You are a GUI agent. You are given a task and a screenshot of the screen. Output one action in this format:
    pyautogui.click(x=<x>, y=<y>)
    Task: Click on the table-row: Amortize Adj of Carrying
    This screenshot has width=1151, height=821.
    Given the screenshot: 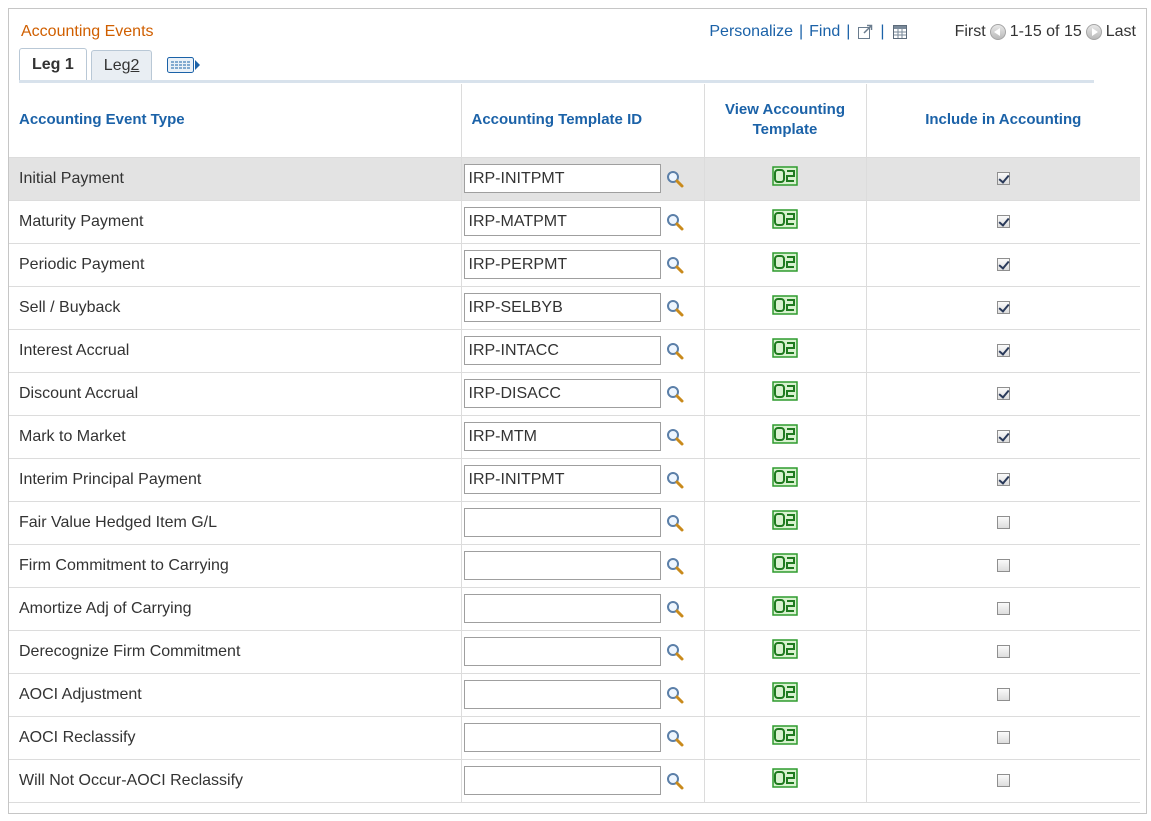 What is the action you would take?
    pyautogui.click(x=574, y=609)
    